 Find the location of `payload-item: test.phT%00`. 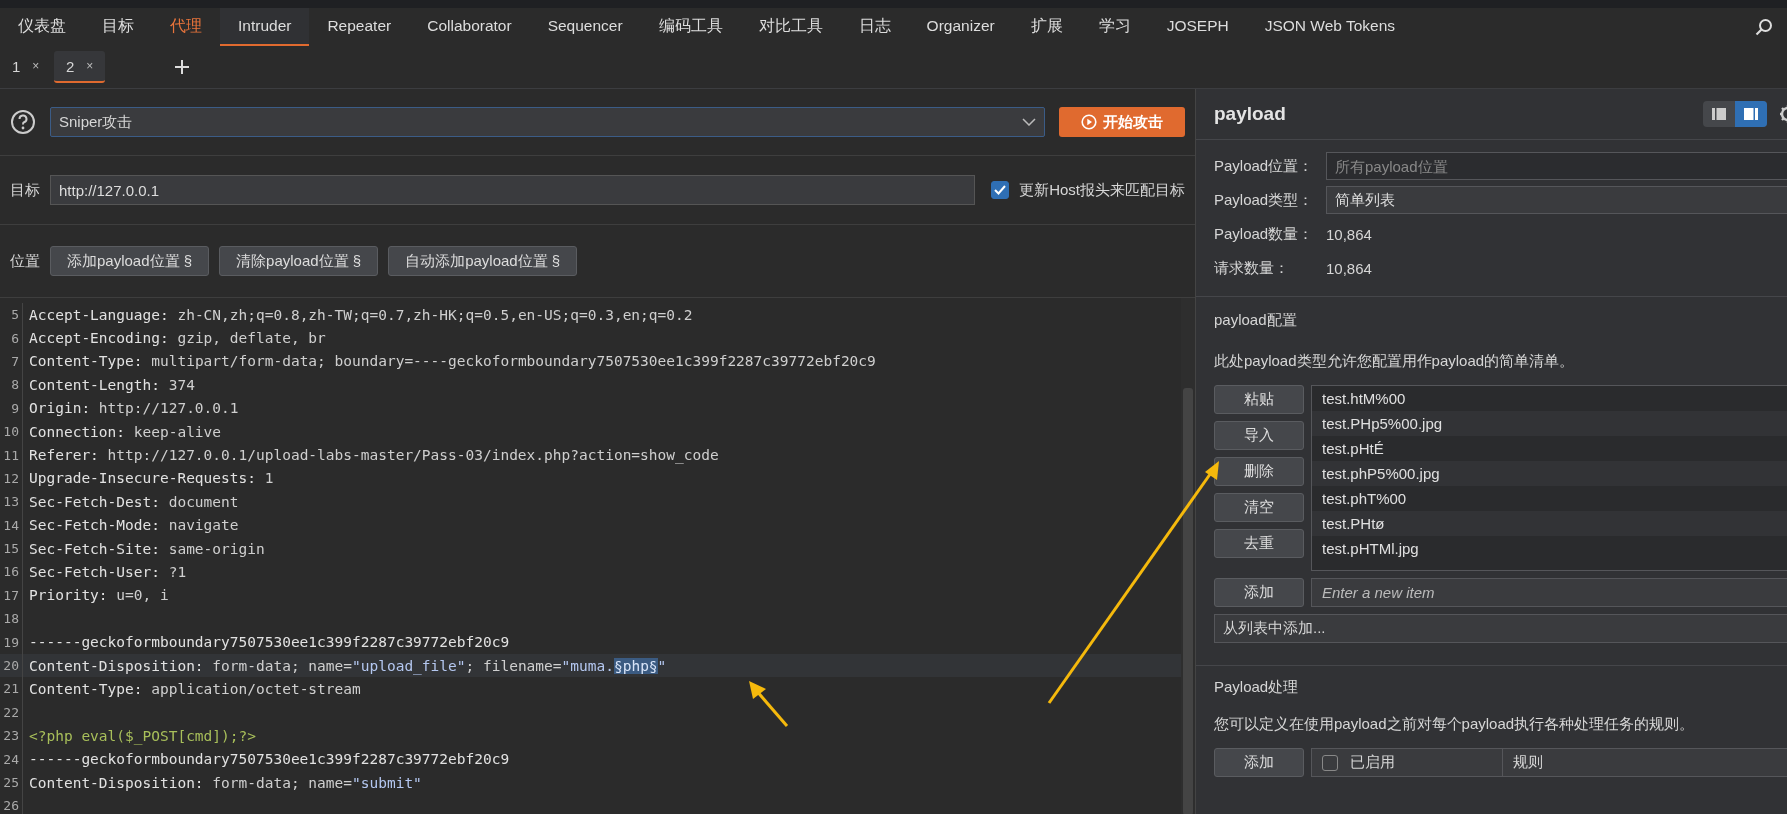

payload-item: test.phT%00 is located at coordinates (1549, 498).